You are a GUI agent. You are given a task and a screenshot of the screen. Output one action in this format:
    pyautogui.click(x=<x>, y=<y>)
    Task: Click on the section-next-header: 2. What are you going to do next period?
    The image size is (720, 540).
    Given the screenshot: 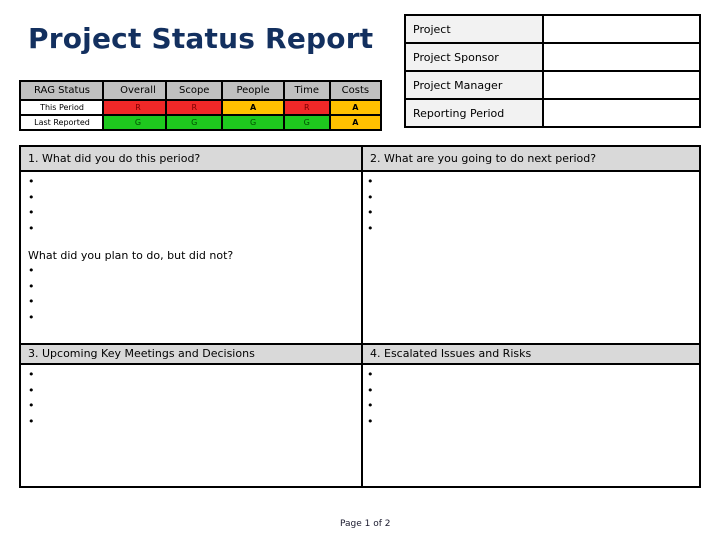 What is the action you would take?
    pyautogui.click(x=531, y=159)
    